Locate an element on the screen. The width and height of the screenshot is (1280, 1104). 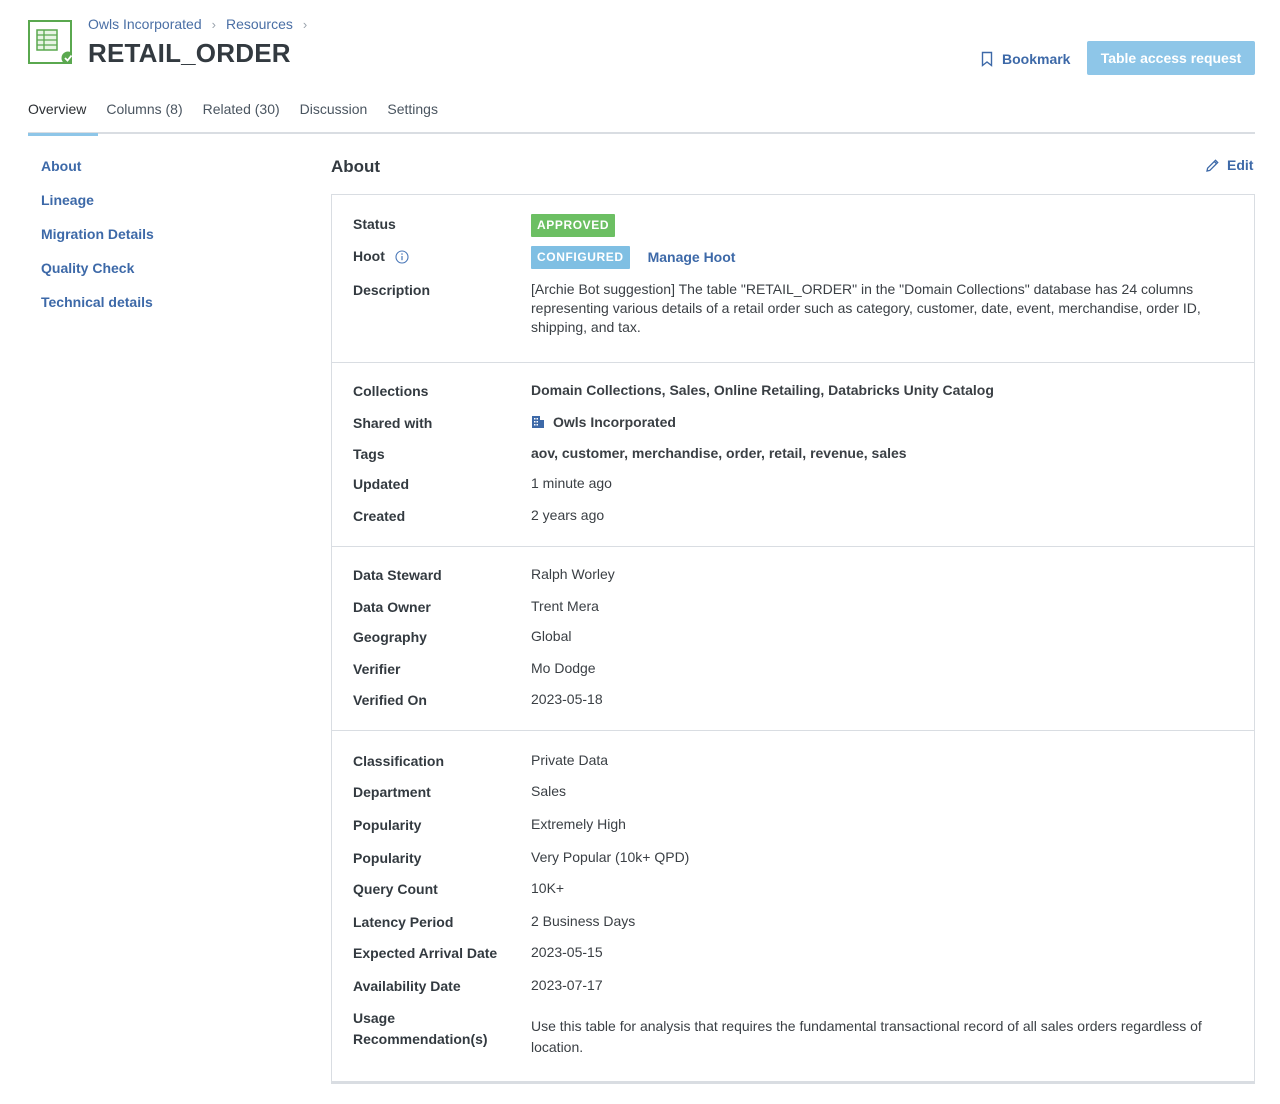
shared-with-value: Owls Incorporated is located at coordinates (614, 422).